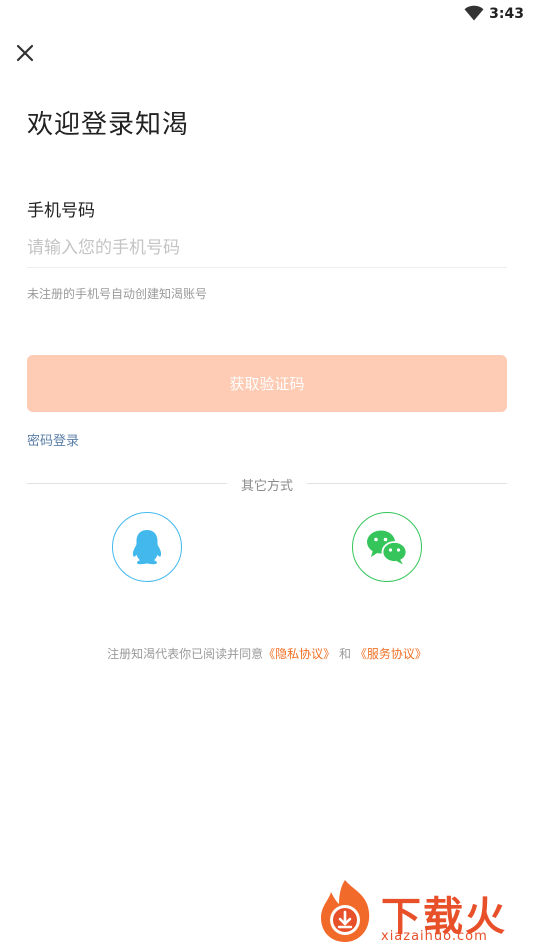 The image size is (534, 949). What do you see at coordinates (127, 483) in the screenshot?
I see `divider-left` at bounding box center [127, 483].